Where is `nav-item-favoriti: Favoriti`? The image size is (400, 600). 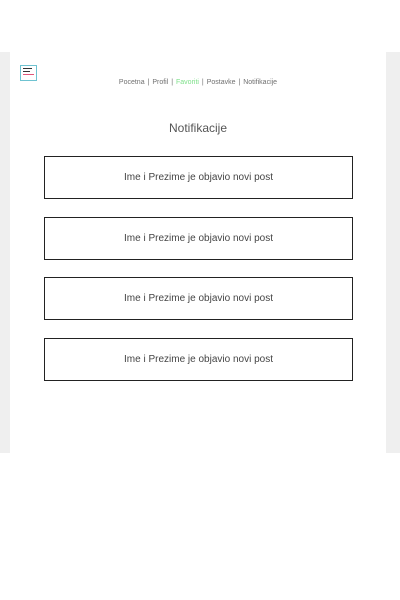
nav-item-favoriti: Favoriti is located at coordinates (187, 82).